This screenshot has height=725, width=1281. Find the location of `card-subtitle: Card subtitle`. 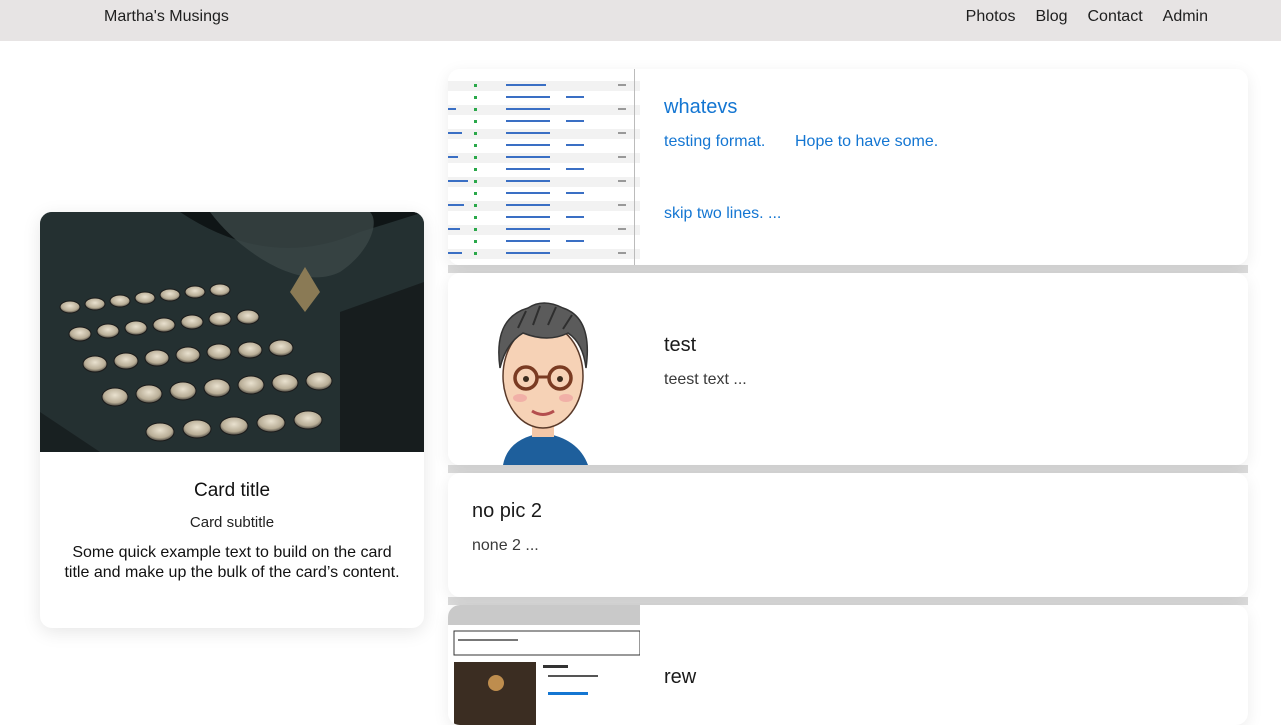

card-subtitle: Card subtitle is located at coordinates (232, 522).